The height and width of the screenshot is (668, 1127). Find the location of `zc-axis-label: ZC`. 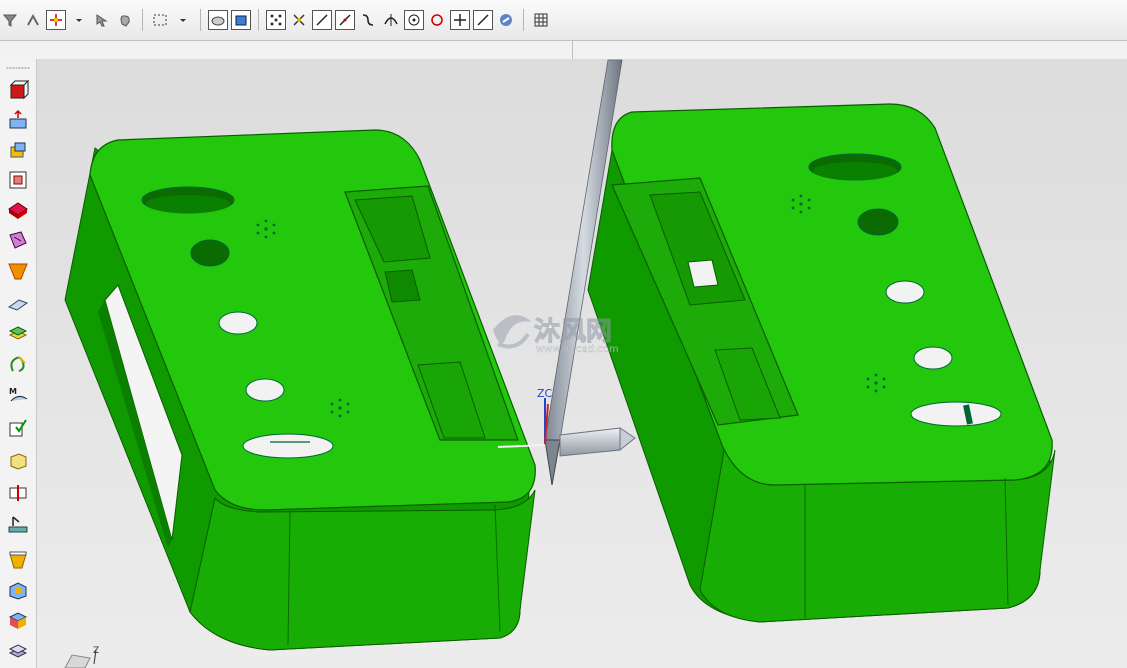

zc-axis-label: ZC is located at coordinates (545, 393).